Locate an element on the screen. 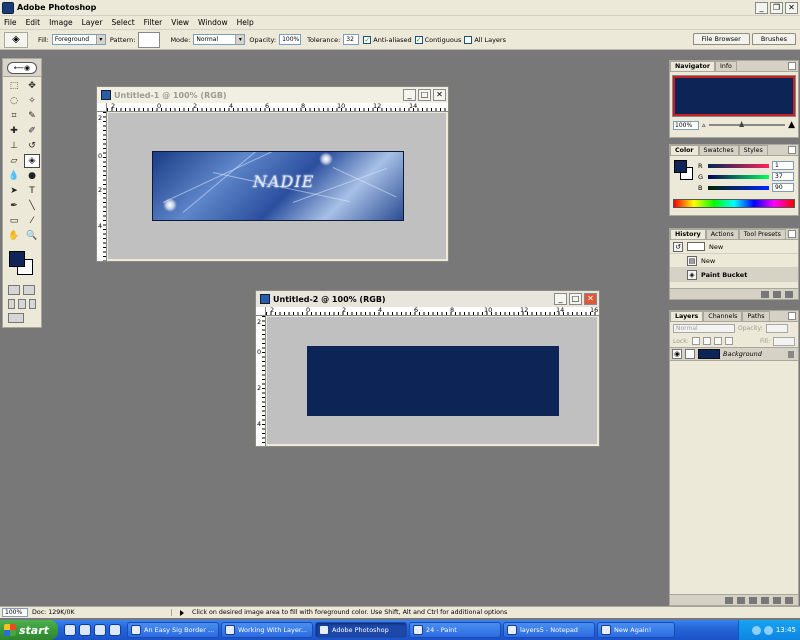 This screenshot has height=640, width=800. clone-stamp-icon: ⊥ is located at coordinates (14, 146).